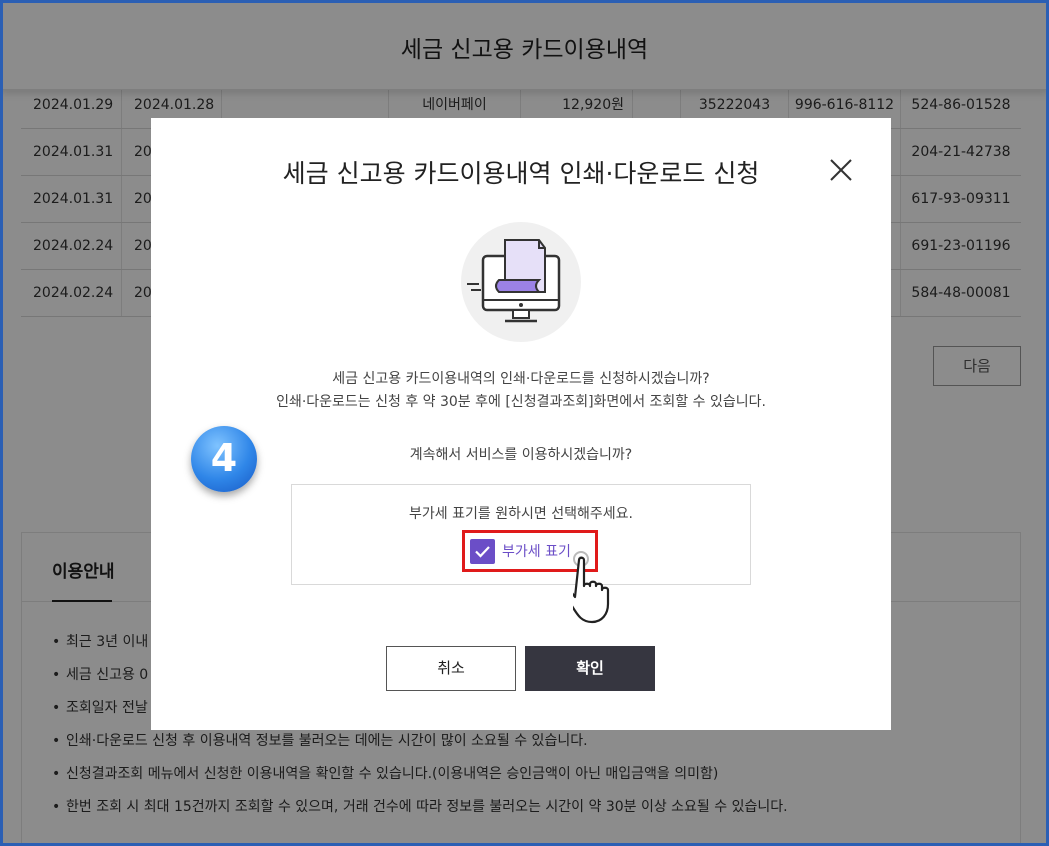 This screenshot has width=1049, height=846. What do you see at coordinates (521, 455) in the screenshot?
I see `confirm-question: 계속해서 서비스를 이용하시겠습니까?` at bounding box center [521, 455].